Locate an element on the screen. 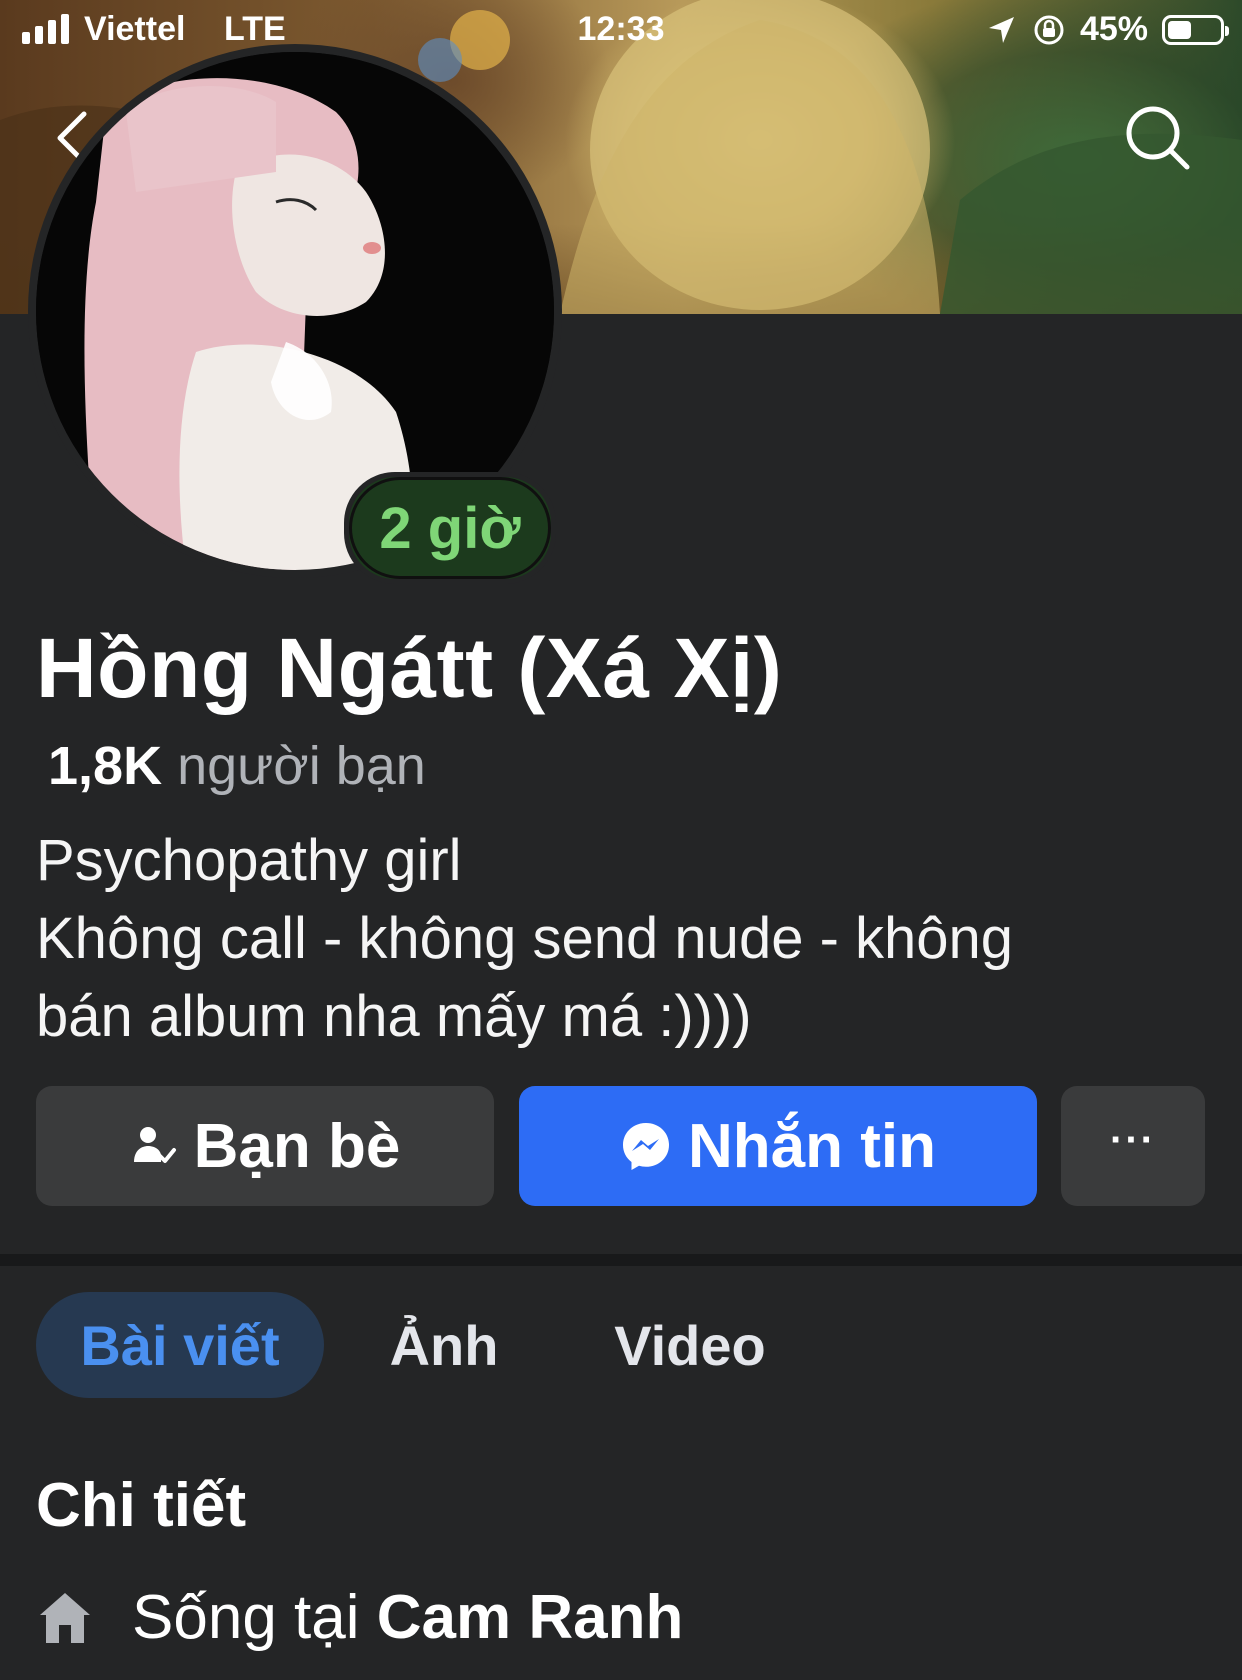  tab-label: Bài viết is located at coordinates (180, 1345).